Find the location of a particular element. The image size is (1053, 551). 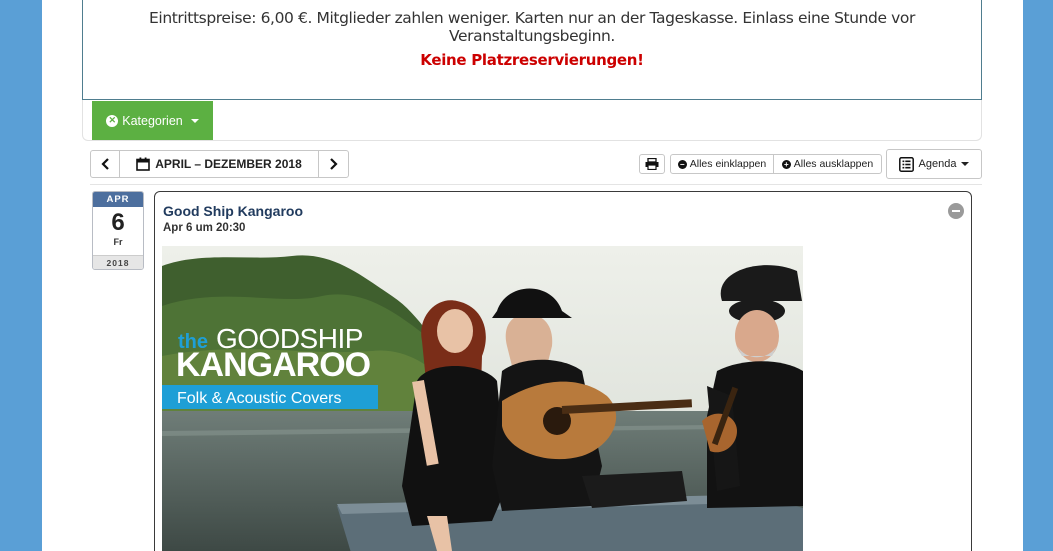

categories-label: Kategorien is located at coordinates (152, 120).